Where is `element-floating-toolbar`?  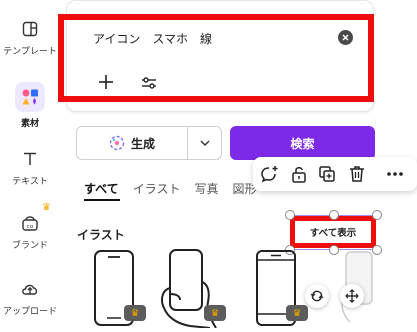
element-floating-toolbar is located at coordinates (335, 174).